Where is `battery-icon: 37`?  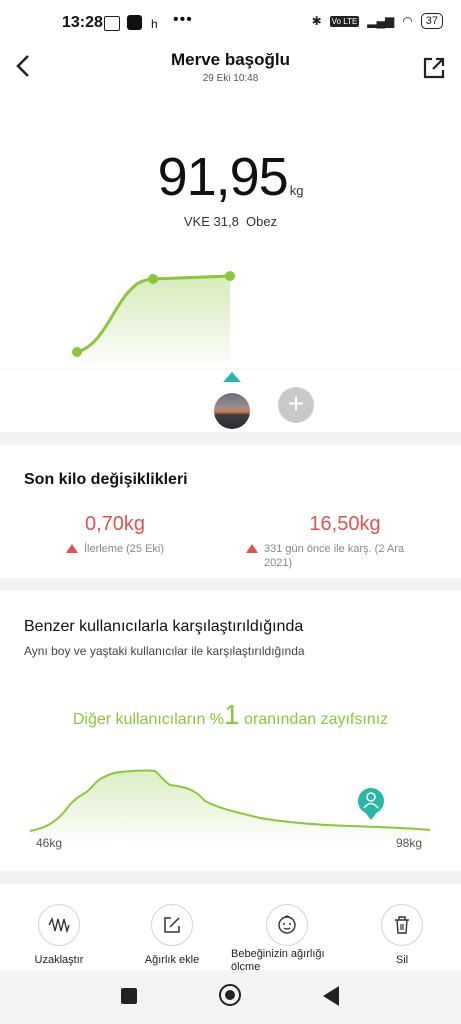 battery-icon: 37 is located at coordinates (431, 21).